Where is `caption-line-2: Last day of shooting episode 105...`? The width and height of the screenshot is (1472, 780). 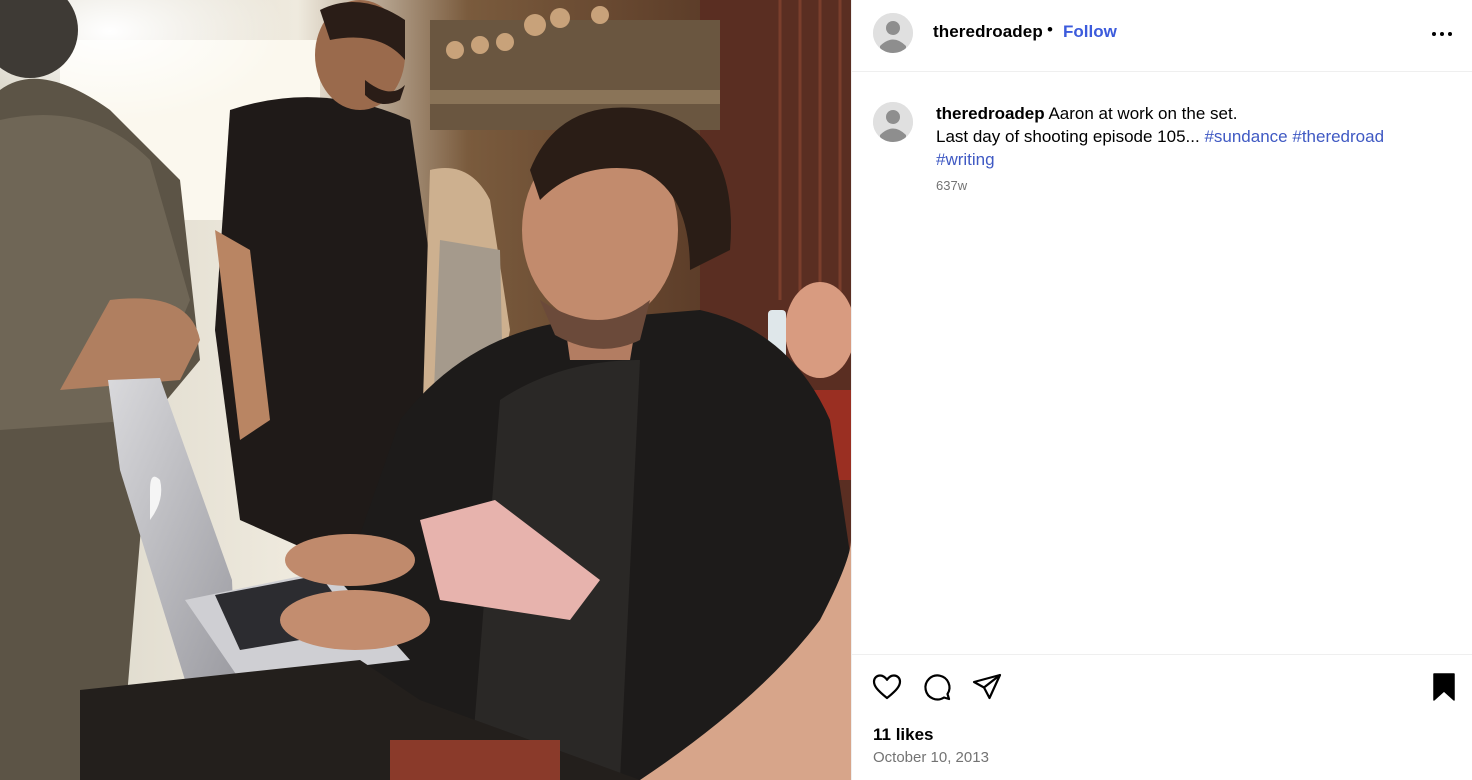
caption-line-2: Last day of shooting episode 105... is located at coordinates (1068, 136).